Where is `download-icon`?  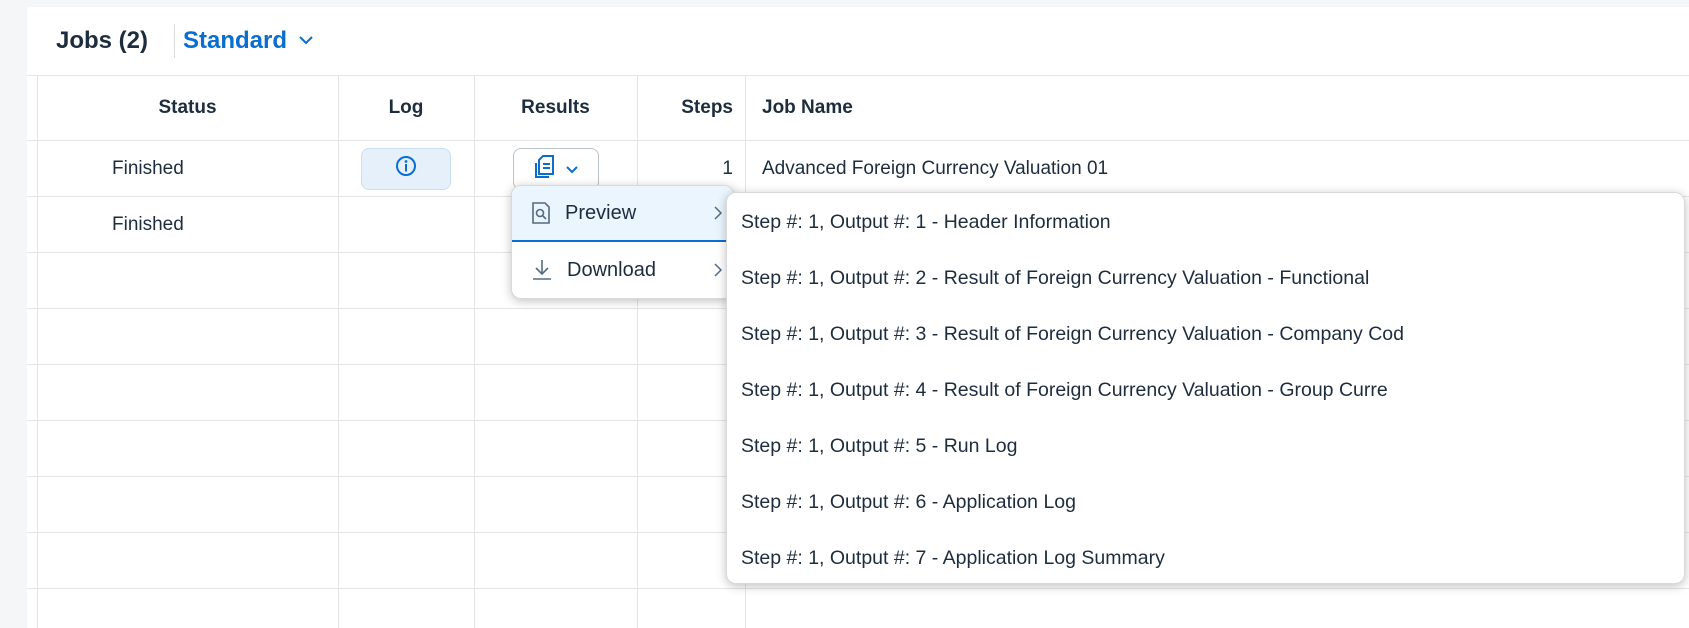
download-icon is located at coordinates (542, 270).